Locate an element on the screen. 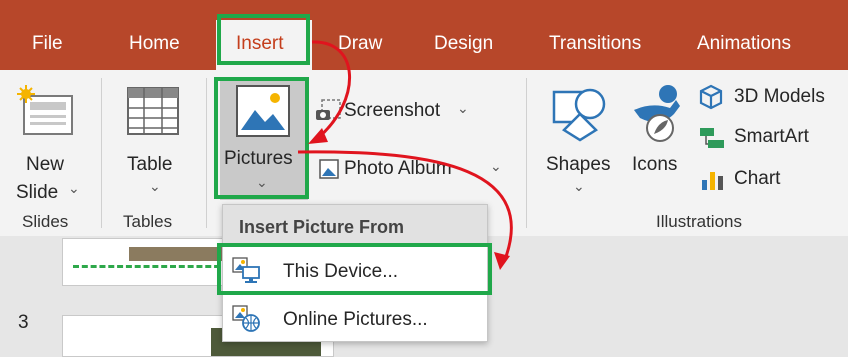 Image resolution: width=848 pixels, height=357 pixels. icons-label: Icons is located at coordinates (655, 164).